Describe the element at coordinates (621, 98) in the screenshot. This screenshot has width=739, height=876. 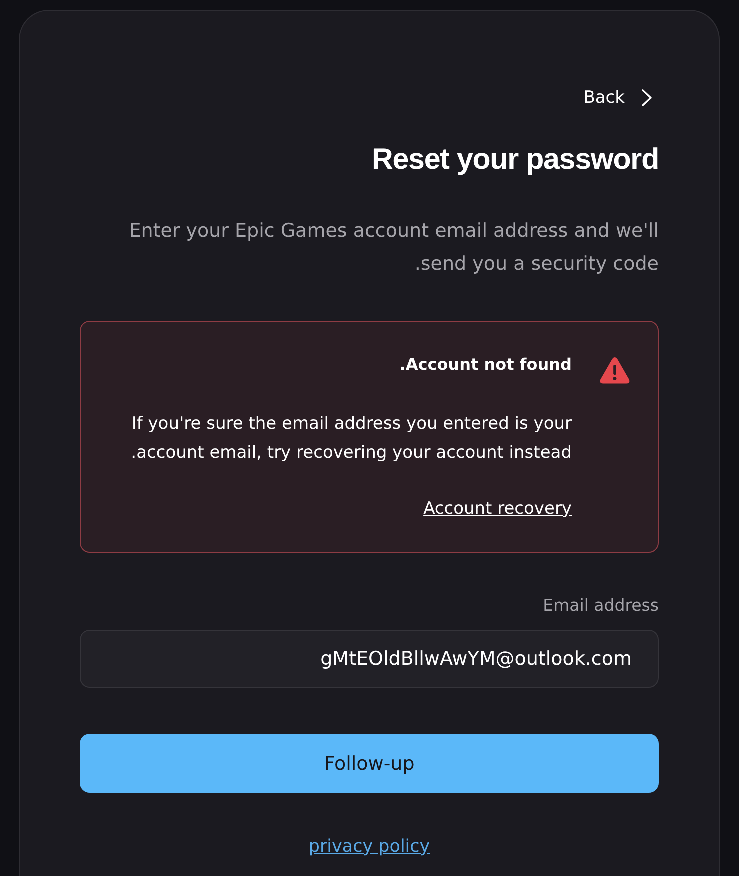
I see `back-link: Back` at that location.